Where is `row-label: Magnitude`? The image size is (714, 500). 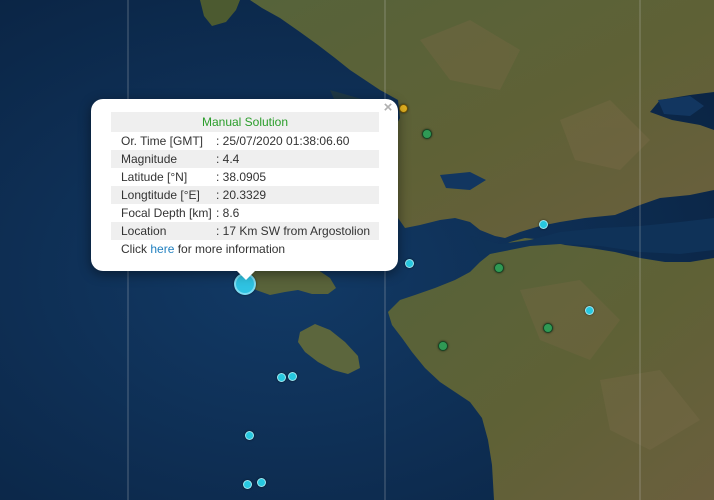
row-label: Magnitude is located at coordinates (162, 159).